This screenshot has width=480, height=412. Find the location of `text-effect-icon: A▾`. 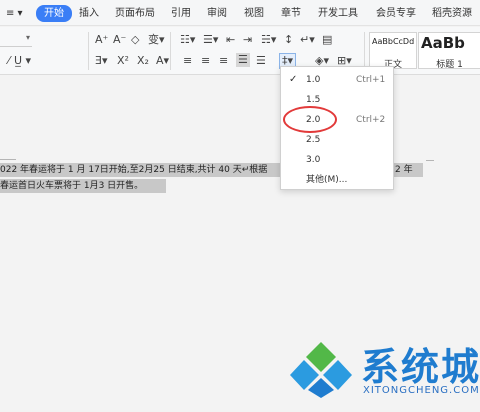

text-effect-icon: A▾ is located at coordinates (162, 61).